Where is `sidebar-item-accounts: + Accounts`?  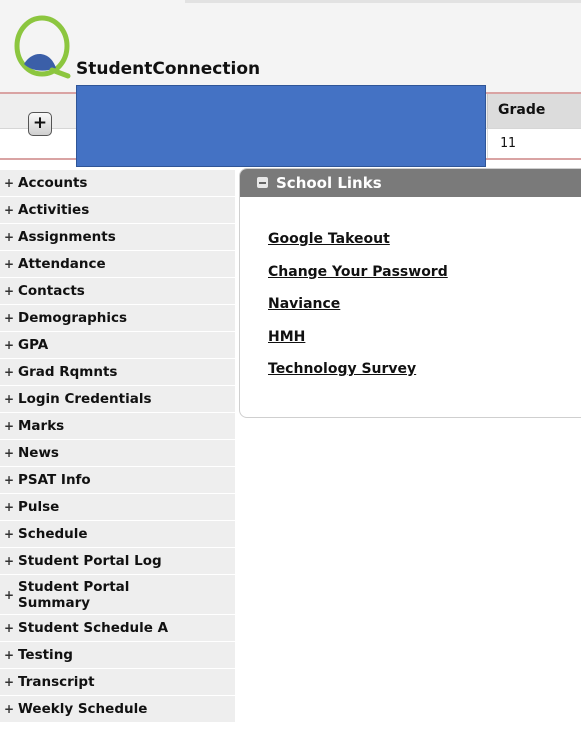
sidebar-item-accounts: + Accounts is located at coordinates (117, 183).